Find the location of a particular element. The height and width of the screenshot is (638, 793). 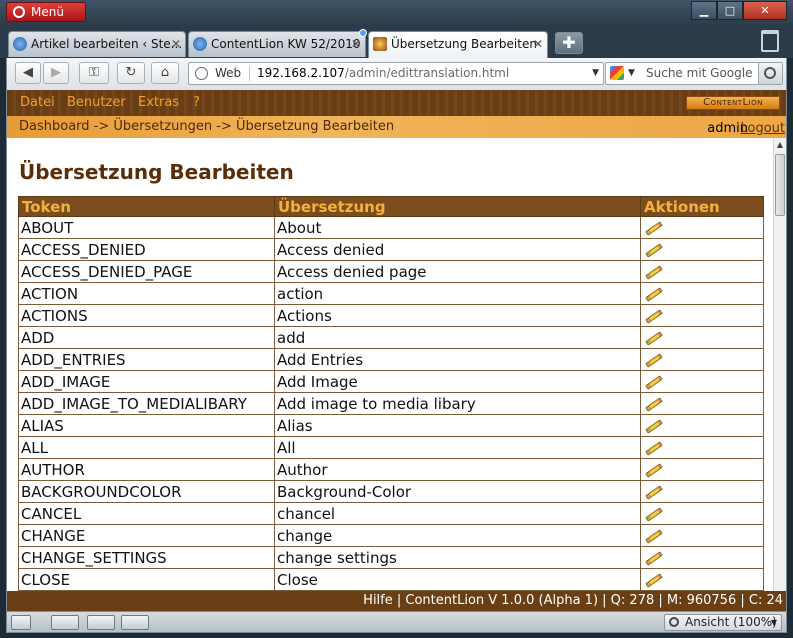

reload-button: ↻ is located at coordinates (131, 73).